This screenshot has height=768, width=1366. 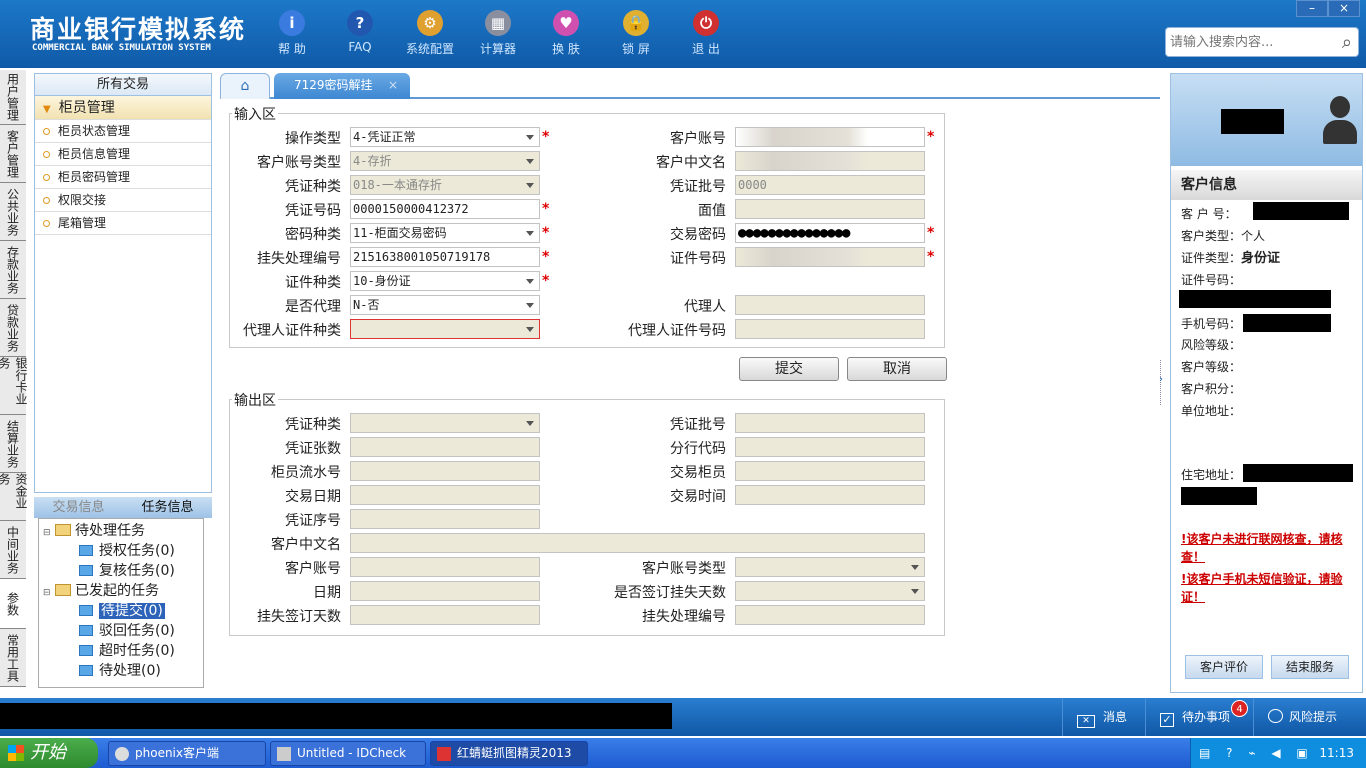 I want to click on menu-item: 柜员信息管理, so click(x=123, y=154).